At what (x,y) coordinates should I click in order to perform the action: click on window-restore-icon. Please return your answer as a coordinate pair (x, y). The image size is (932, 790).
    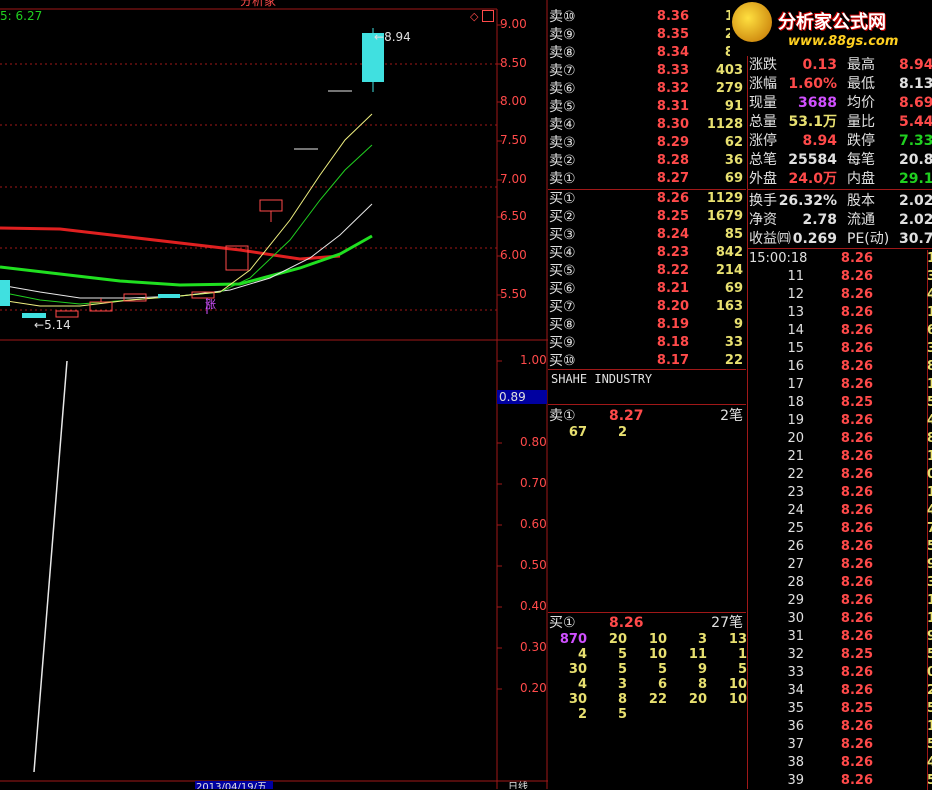
    Looking at the image, I should click on (488, 16).